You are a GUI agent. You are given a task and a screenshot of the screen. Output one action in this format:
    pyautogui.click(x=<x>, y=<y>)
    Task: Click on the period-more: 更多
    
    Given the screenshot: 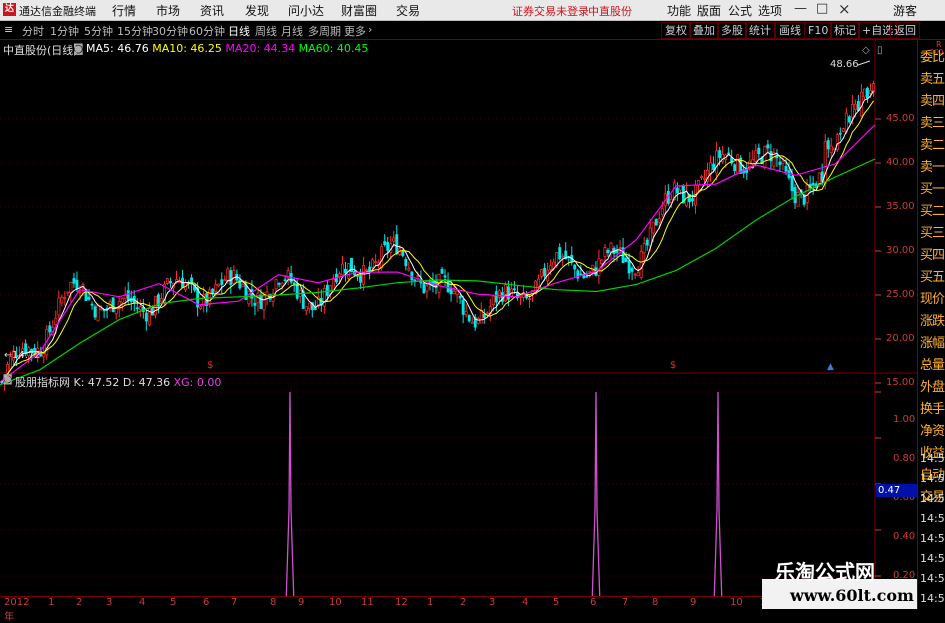 What is the action you would take?
    pyautogui.click(x=355, y=31)
    